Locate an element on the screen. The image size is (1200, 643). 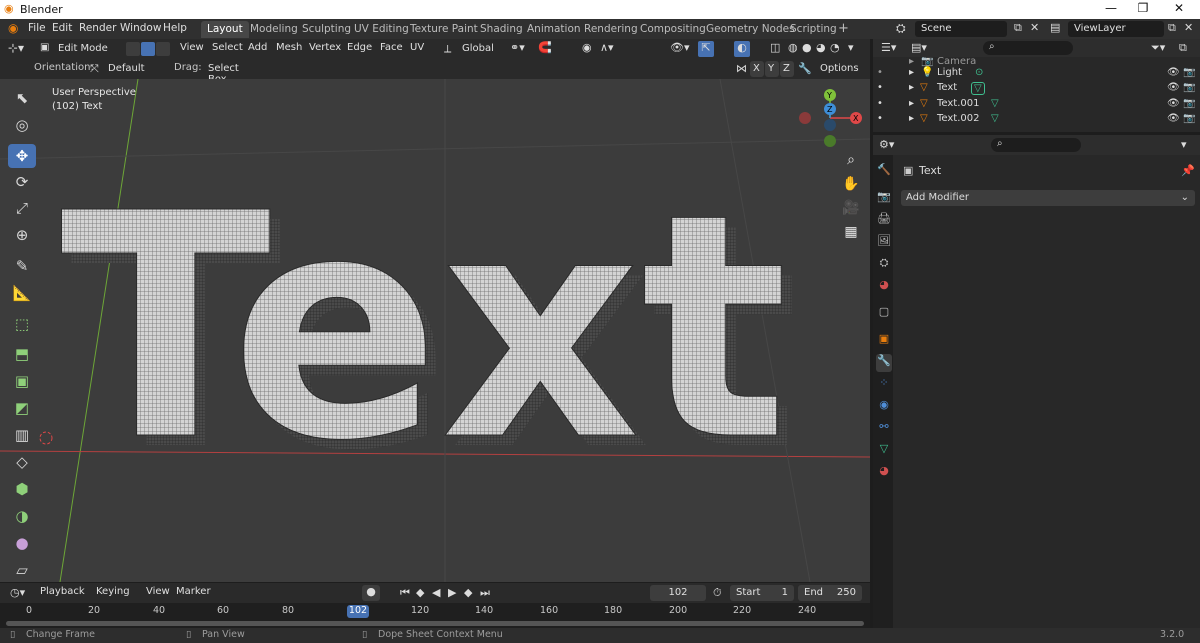
new-scene-icon: ⧉ is located at coordinates (1018, 28).